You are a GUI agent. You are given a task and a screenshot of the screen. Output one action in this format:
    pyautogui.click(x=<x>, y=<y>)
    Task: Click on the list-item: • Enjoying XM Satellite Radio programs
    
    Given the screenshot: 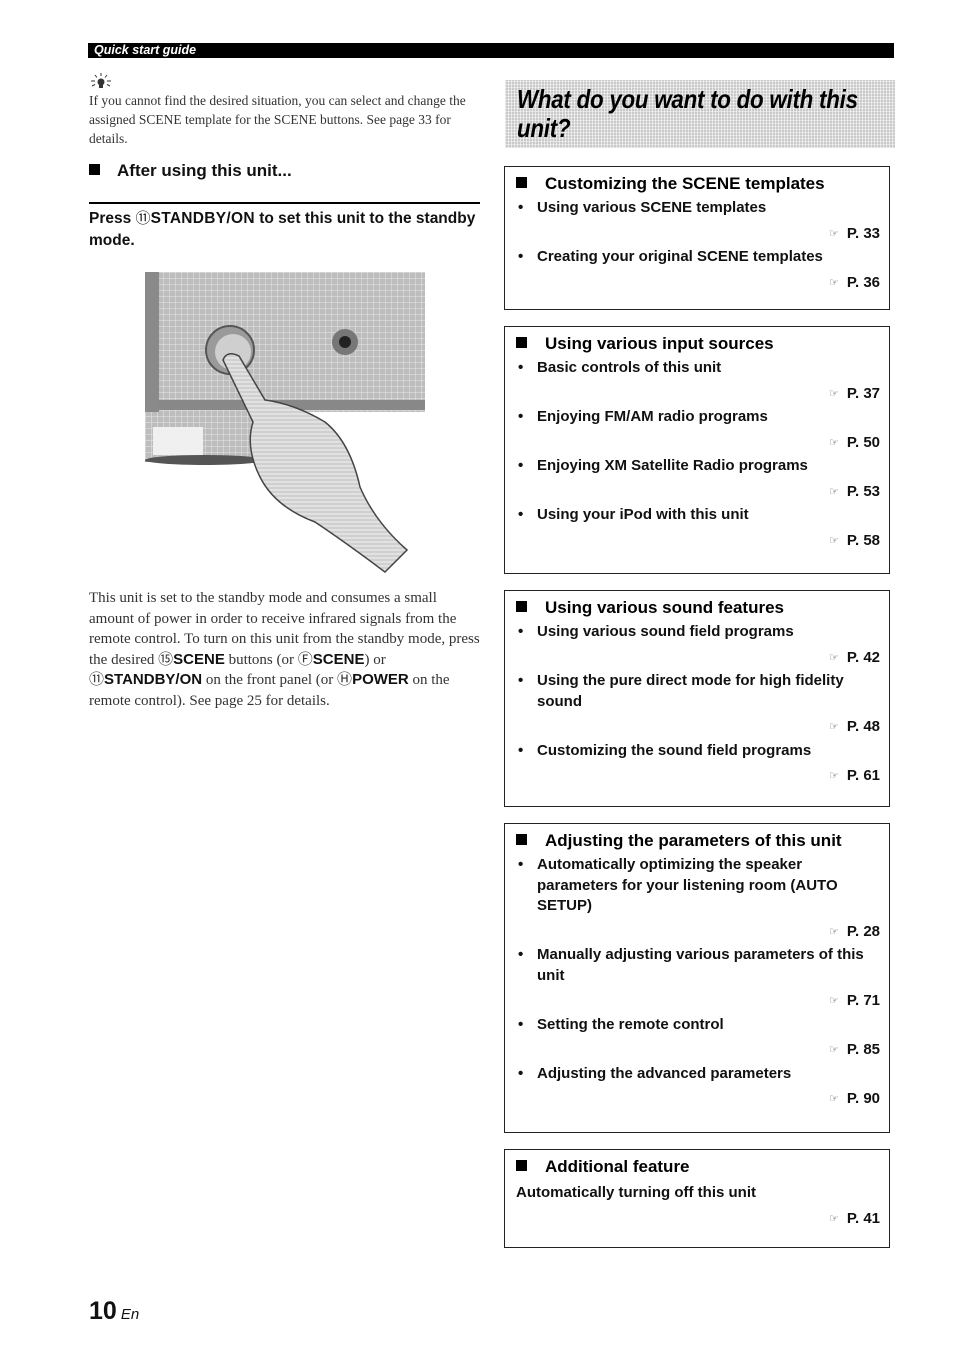 What is the action you would take?
    pyautogui.click(x=697, y=466)
    